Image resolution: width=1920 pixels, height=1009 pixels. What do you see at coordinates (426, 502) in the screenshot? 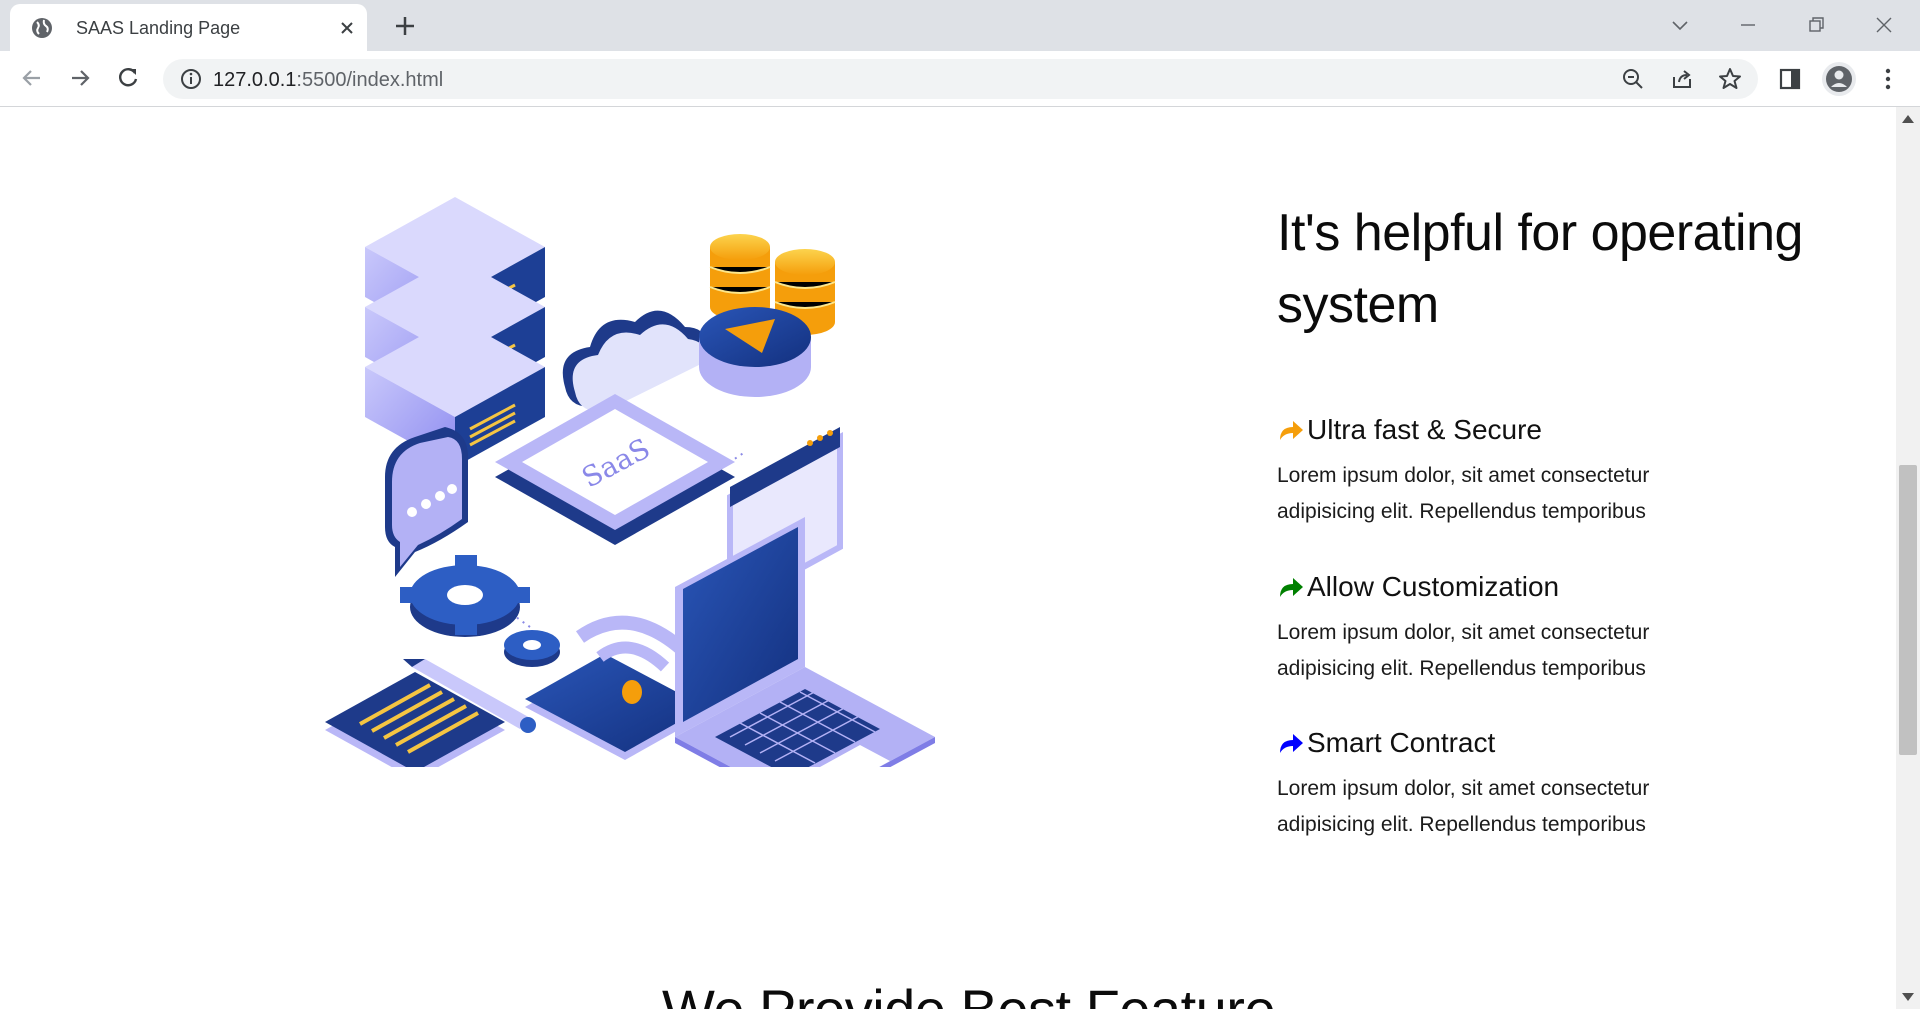
I see `chat-bubble-icon` at bounding box center [426, 502].